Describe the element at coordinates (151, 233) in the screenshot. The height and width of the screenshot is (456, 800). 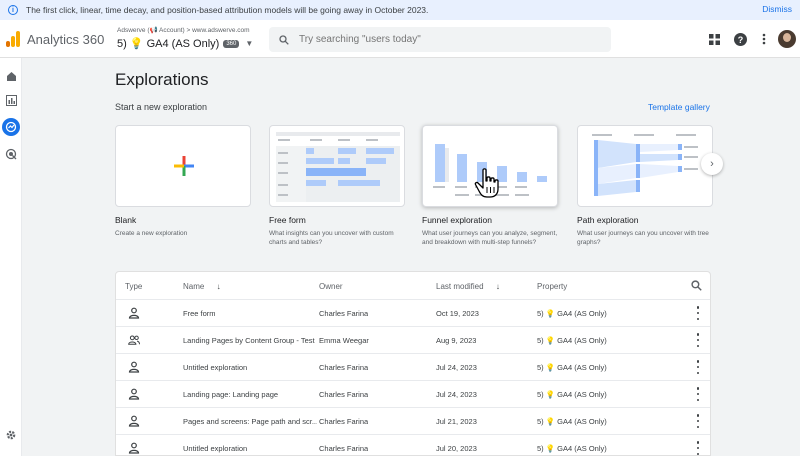
I see `template-desc: Create a new exploration` at that location.